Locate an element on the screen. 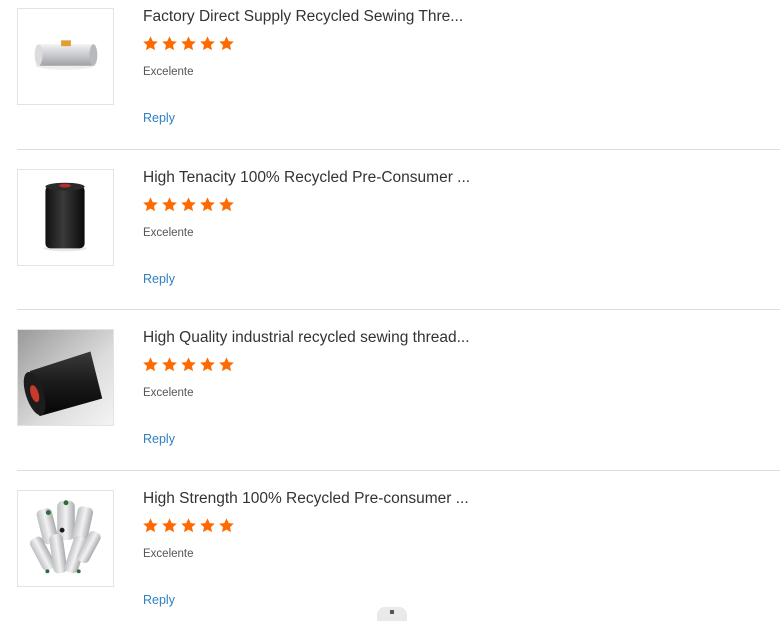 The image size is (780, 621). arrow-up-icon is located at coordinates (392, 612).